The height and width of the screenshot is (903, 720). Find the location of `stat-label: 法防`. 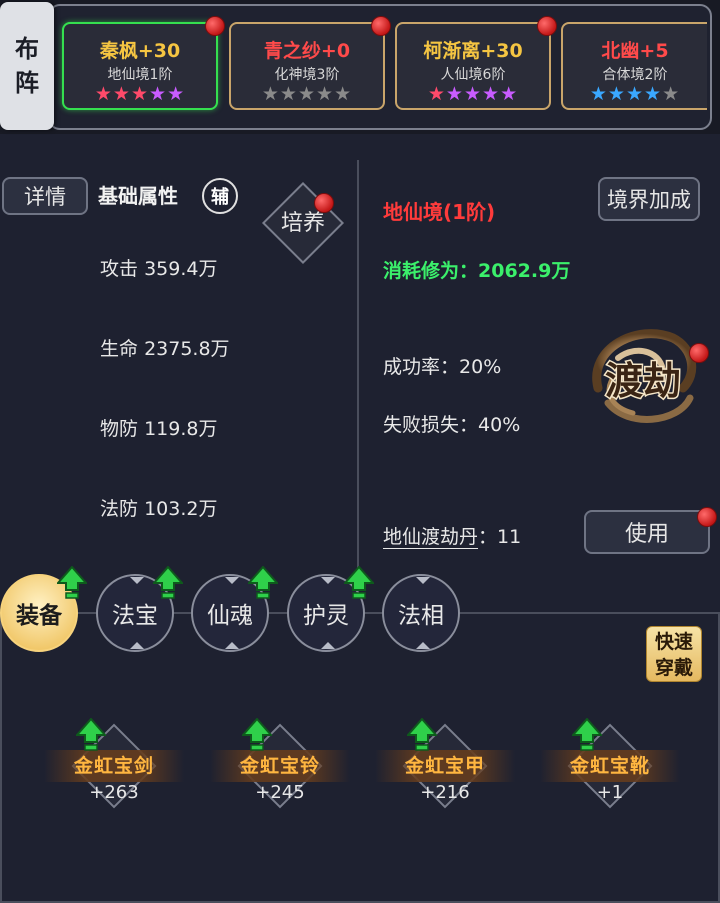

stat-label: 法防 is located at coordinates (119, 509).